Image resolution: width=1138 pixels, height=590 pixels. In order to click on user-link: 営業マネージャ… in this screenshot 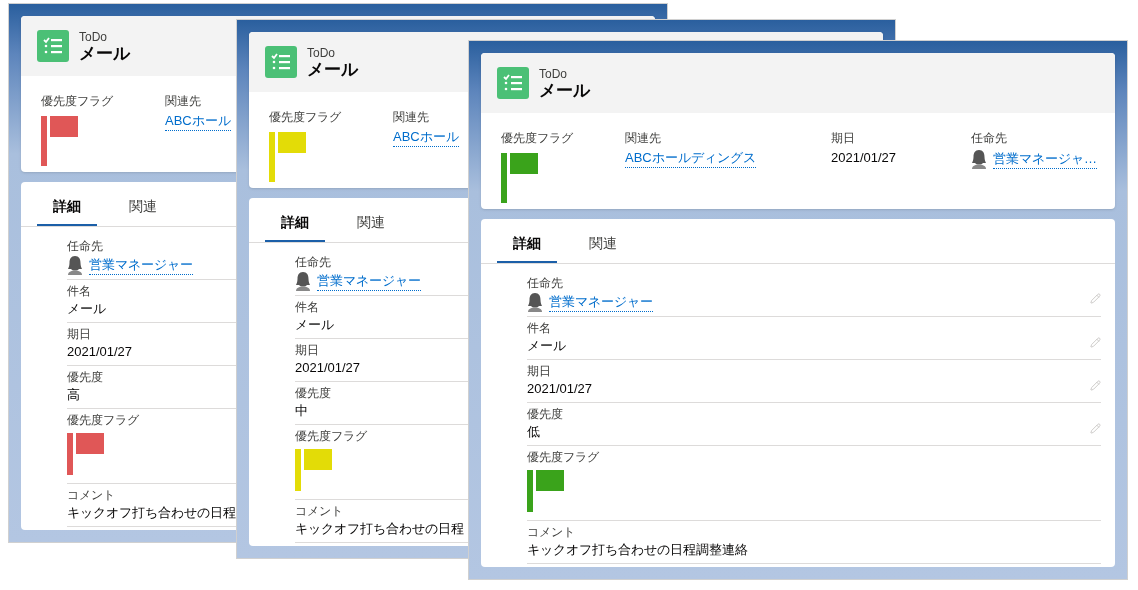, I will do `click(1045, 159)`.